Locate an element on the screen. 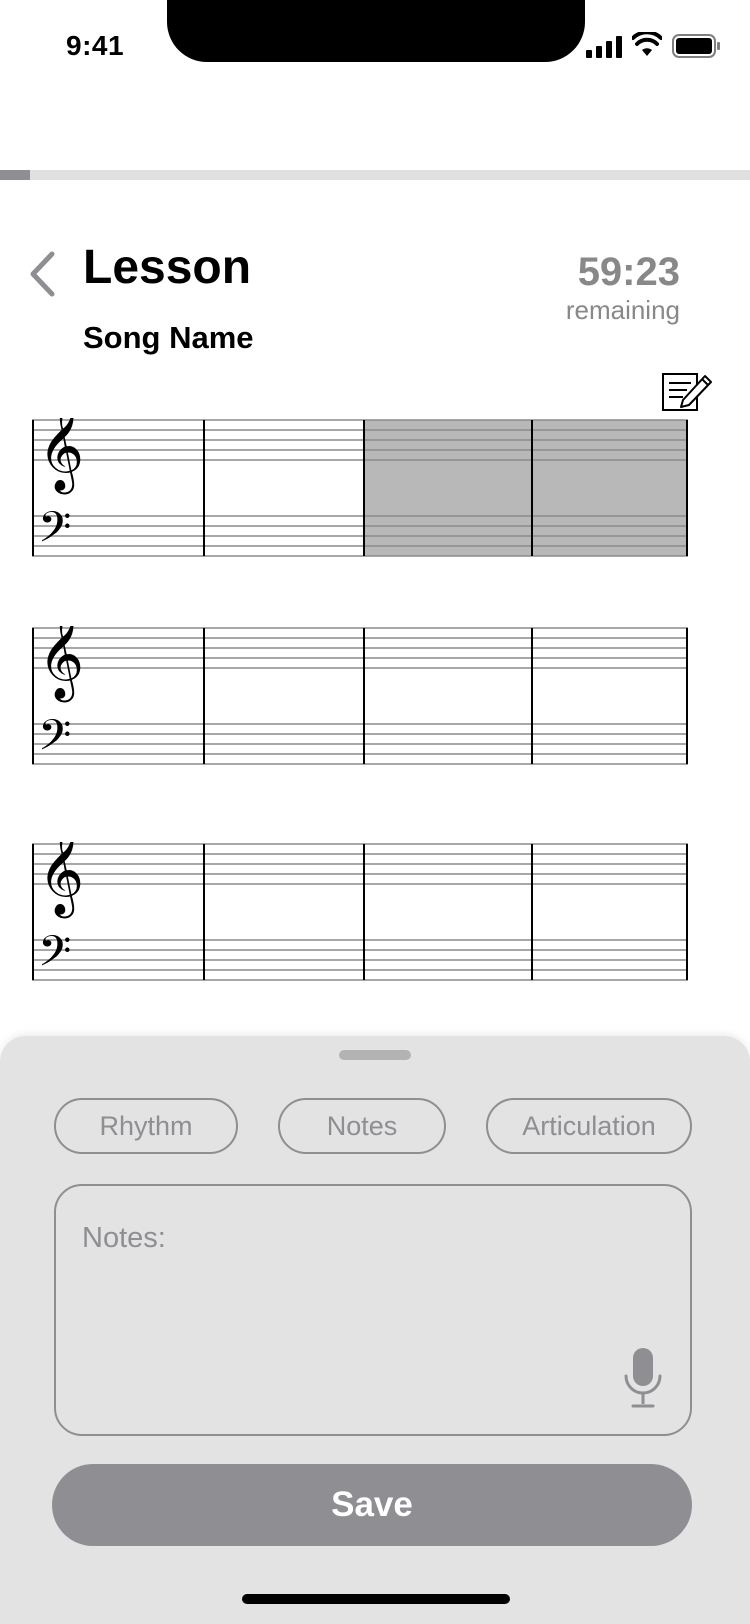  chevron-left-icon is located at coordinates (42, 274).